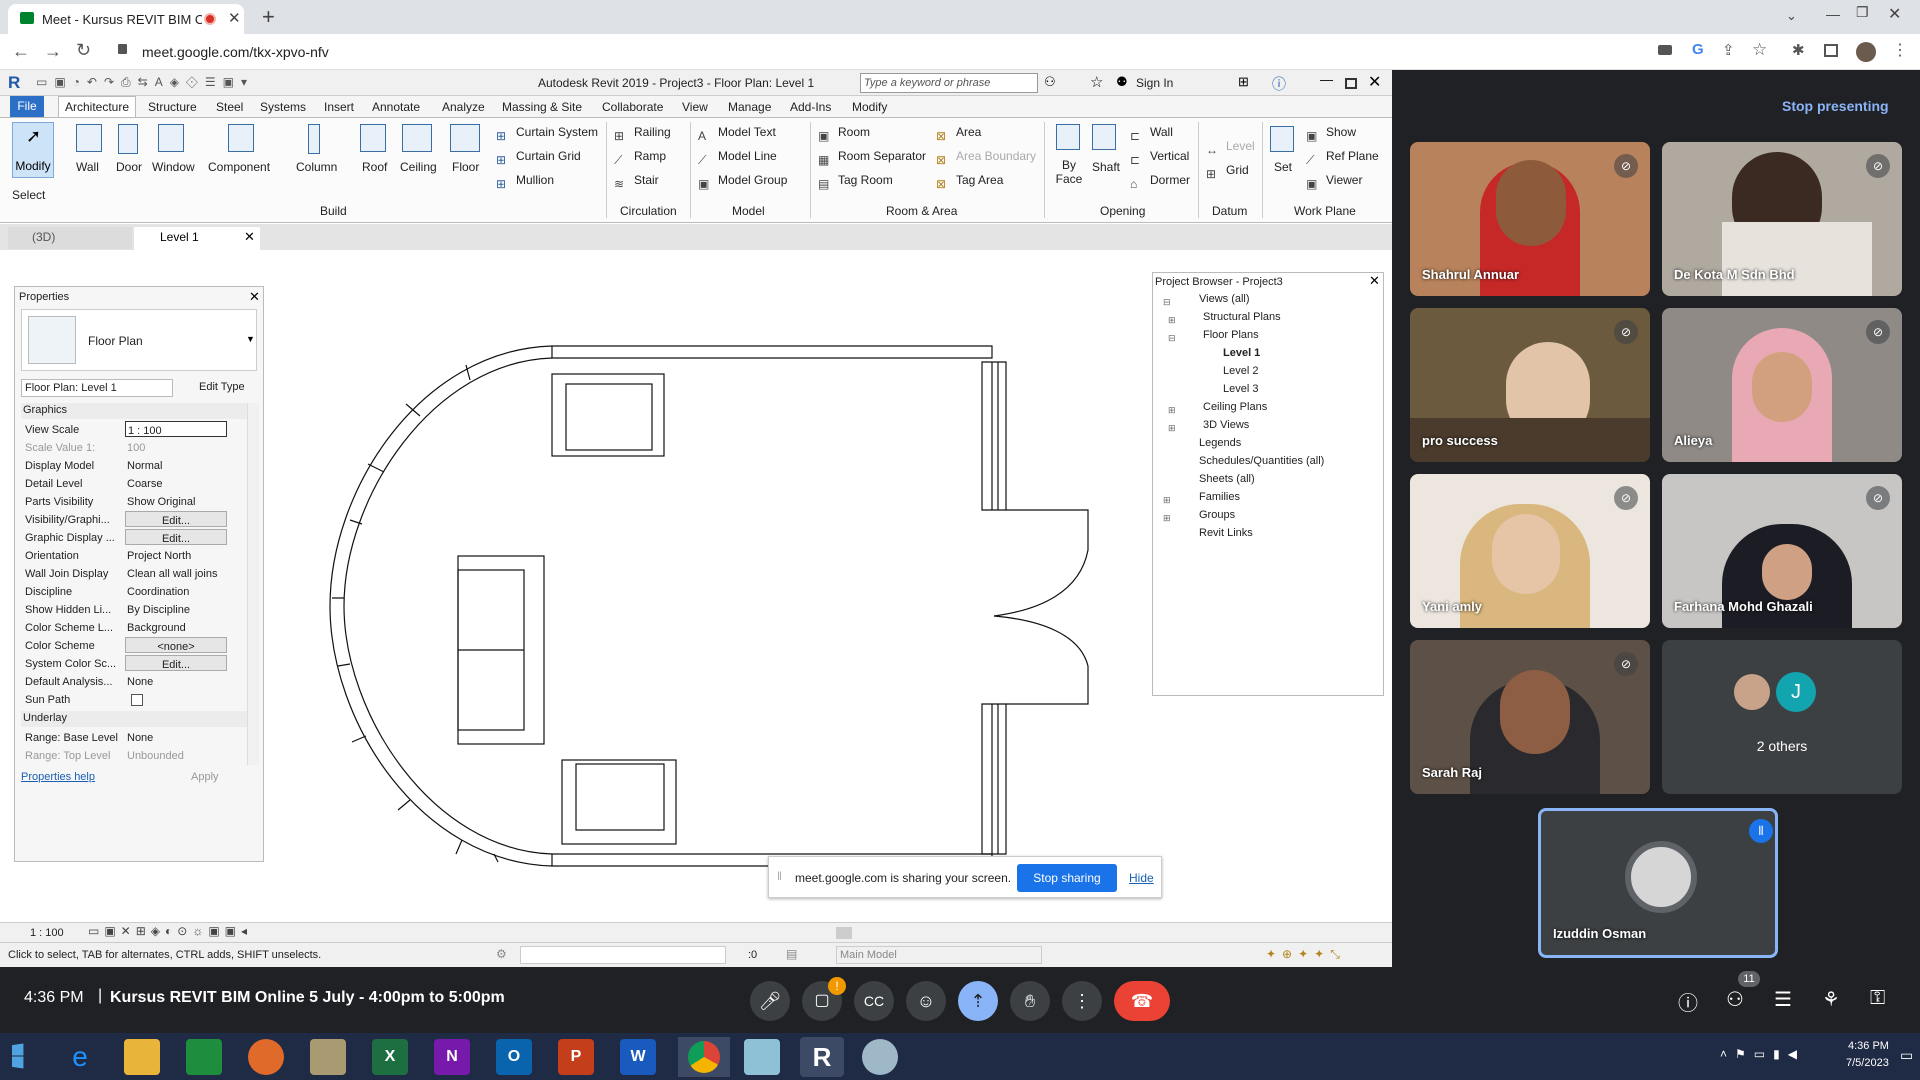  What do you see at coordinates (1227, 479) in the screenshot?
I see `tree-sheets: Sheets (all)` at bounding box center [1227, 479].